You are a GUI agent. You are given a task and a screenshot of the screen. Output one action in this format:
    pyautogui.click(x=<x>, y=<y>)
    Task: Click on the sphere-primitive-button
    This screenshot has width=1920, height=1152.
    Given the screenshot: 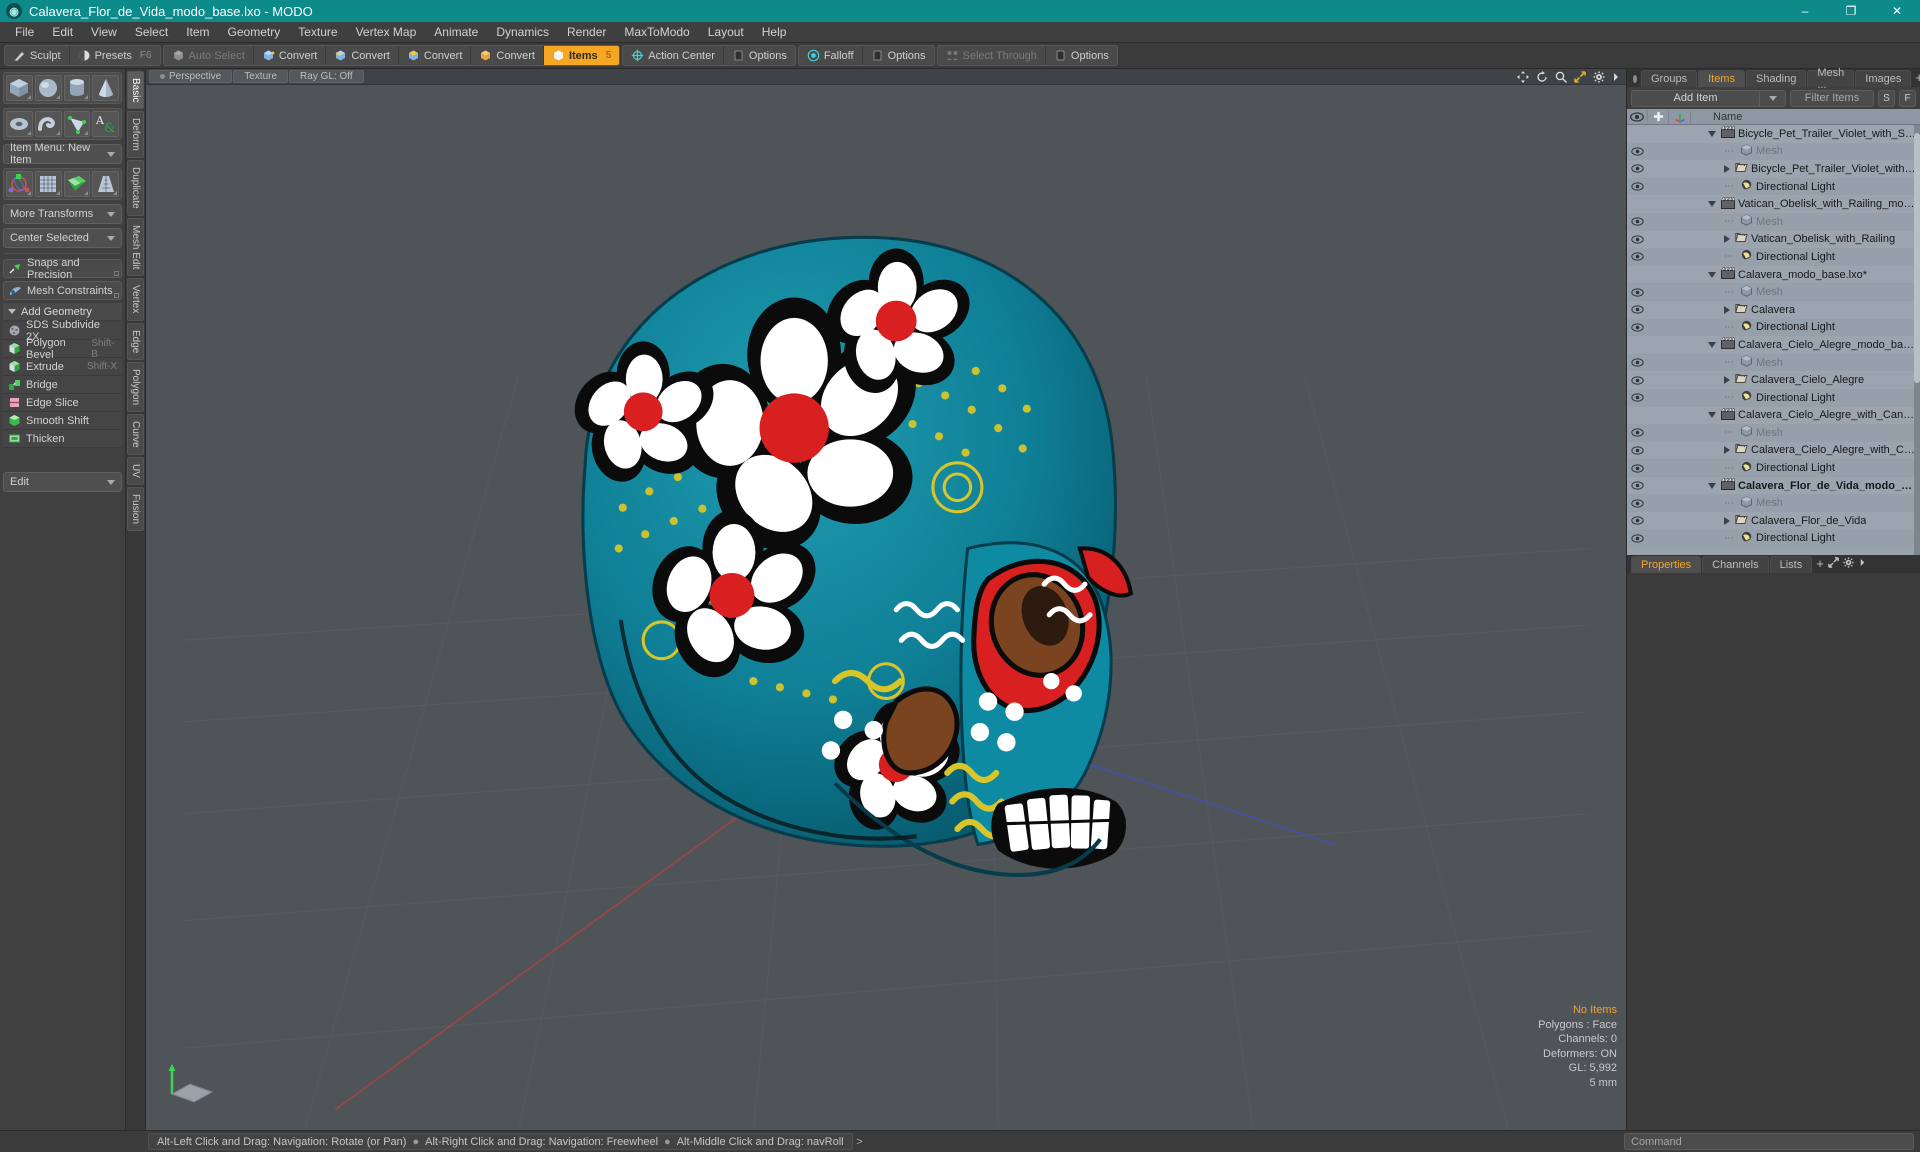 What is the action you would take?
    pyautogui.click(x=48, y=88)
    